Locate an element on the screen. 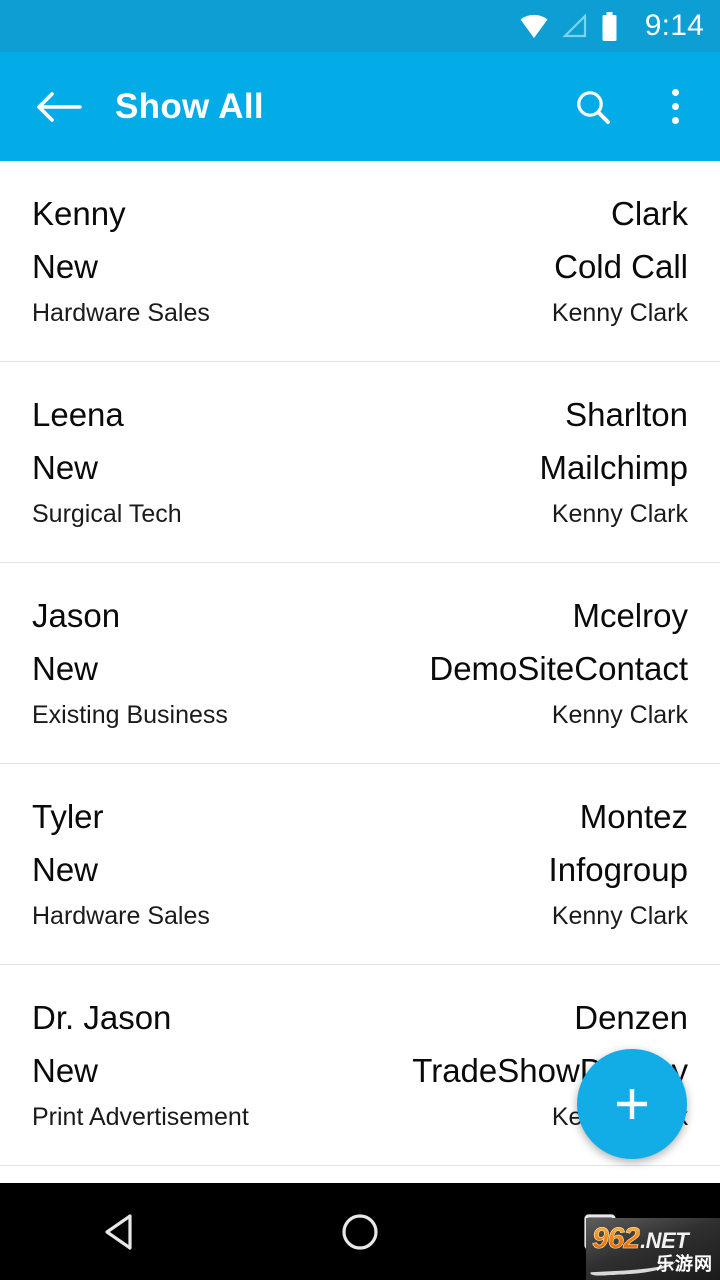 The width and height of the screenshot is (720, 1280). nav-back-triangle-icon is located at coordinates (118, 1231).